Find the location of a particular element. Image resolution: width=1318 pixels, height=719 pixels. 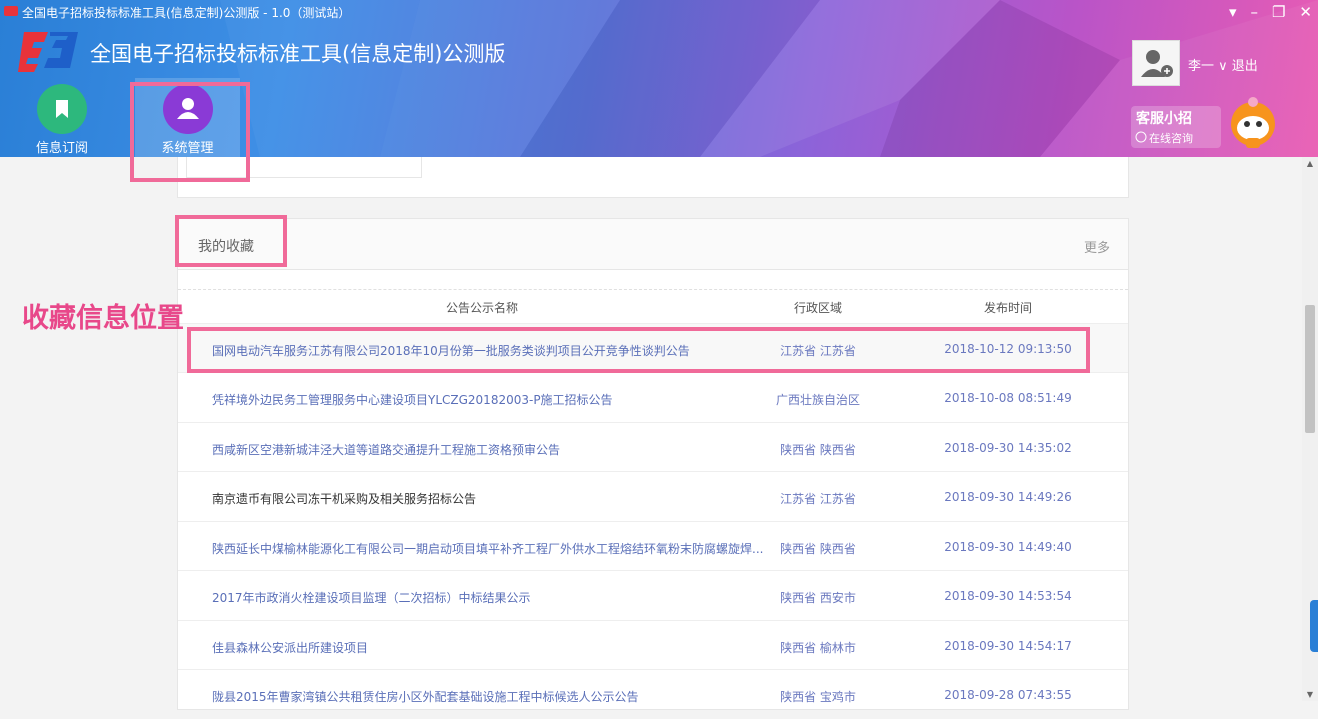

column-header-time: 发布时间 is located at coordinates (1007, 308).